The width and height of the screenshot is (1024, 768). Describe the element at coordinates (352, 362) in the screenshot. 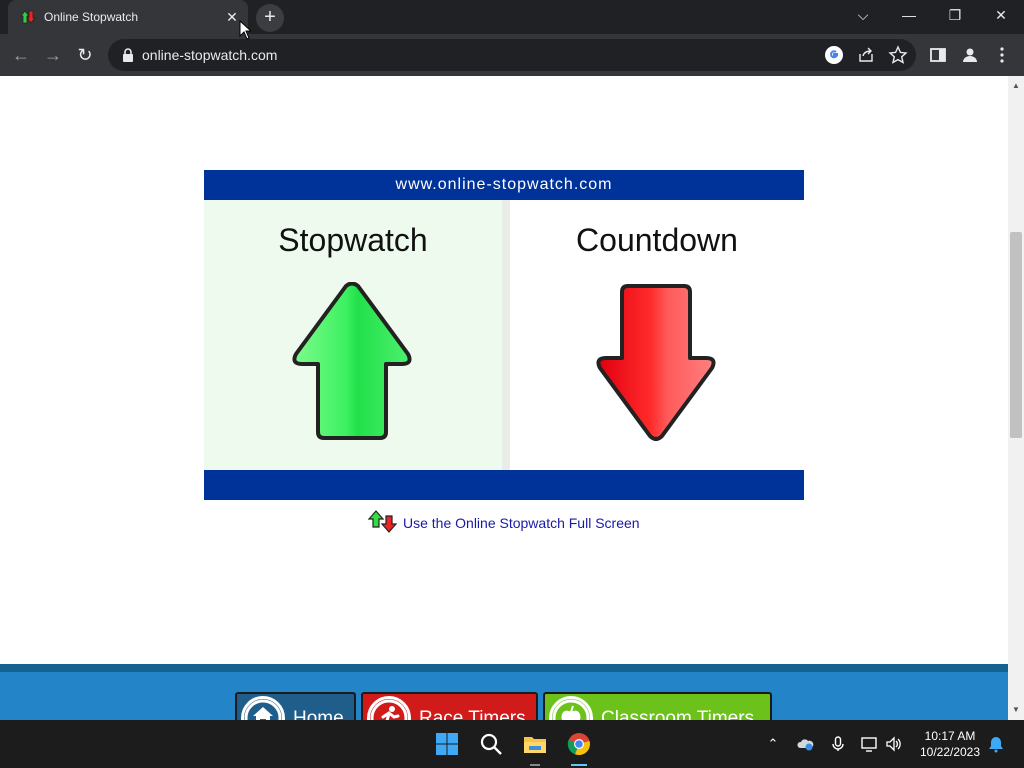

I see `green-up-arrow-icon` at that location.